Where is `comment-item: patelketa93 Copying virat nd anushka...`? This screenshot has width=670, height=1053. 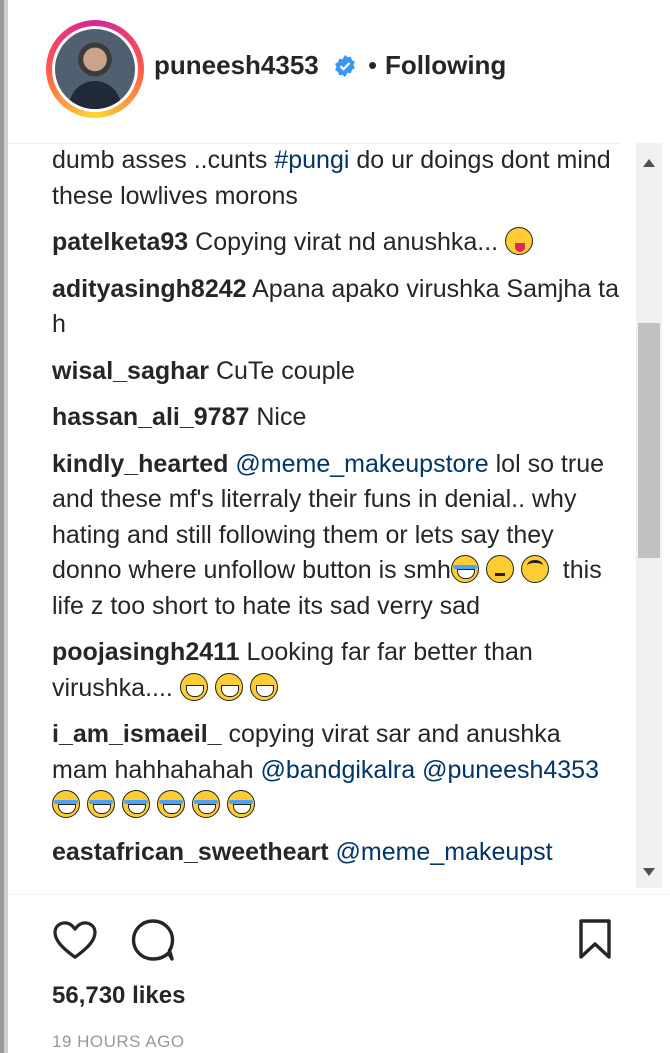 comment-item: patelketa93 Copying virat nd anushka... is located at coordinates (337, 243).